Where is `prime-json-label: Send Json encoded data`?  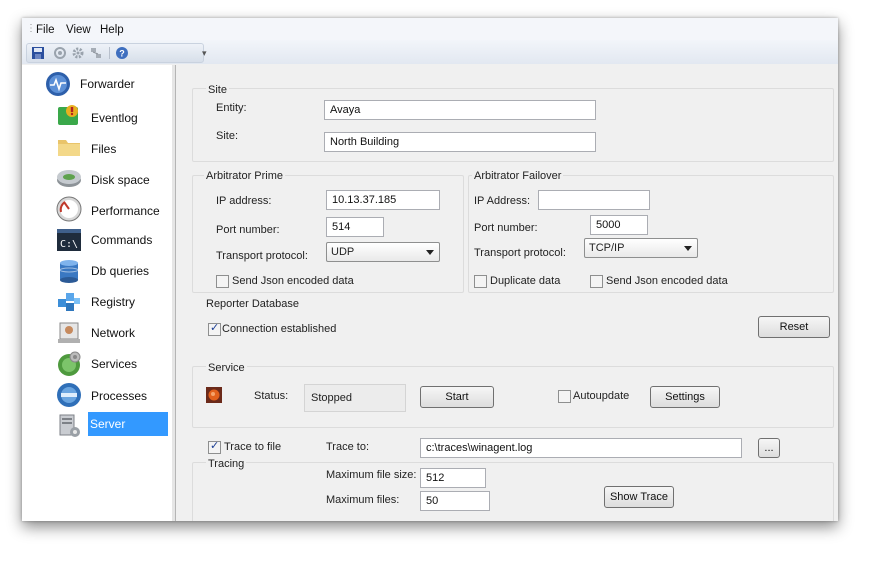
prime-json-label: Send Json encoded data is located at coordinates (293, 281).